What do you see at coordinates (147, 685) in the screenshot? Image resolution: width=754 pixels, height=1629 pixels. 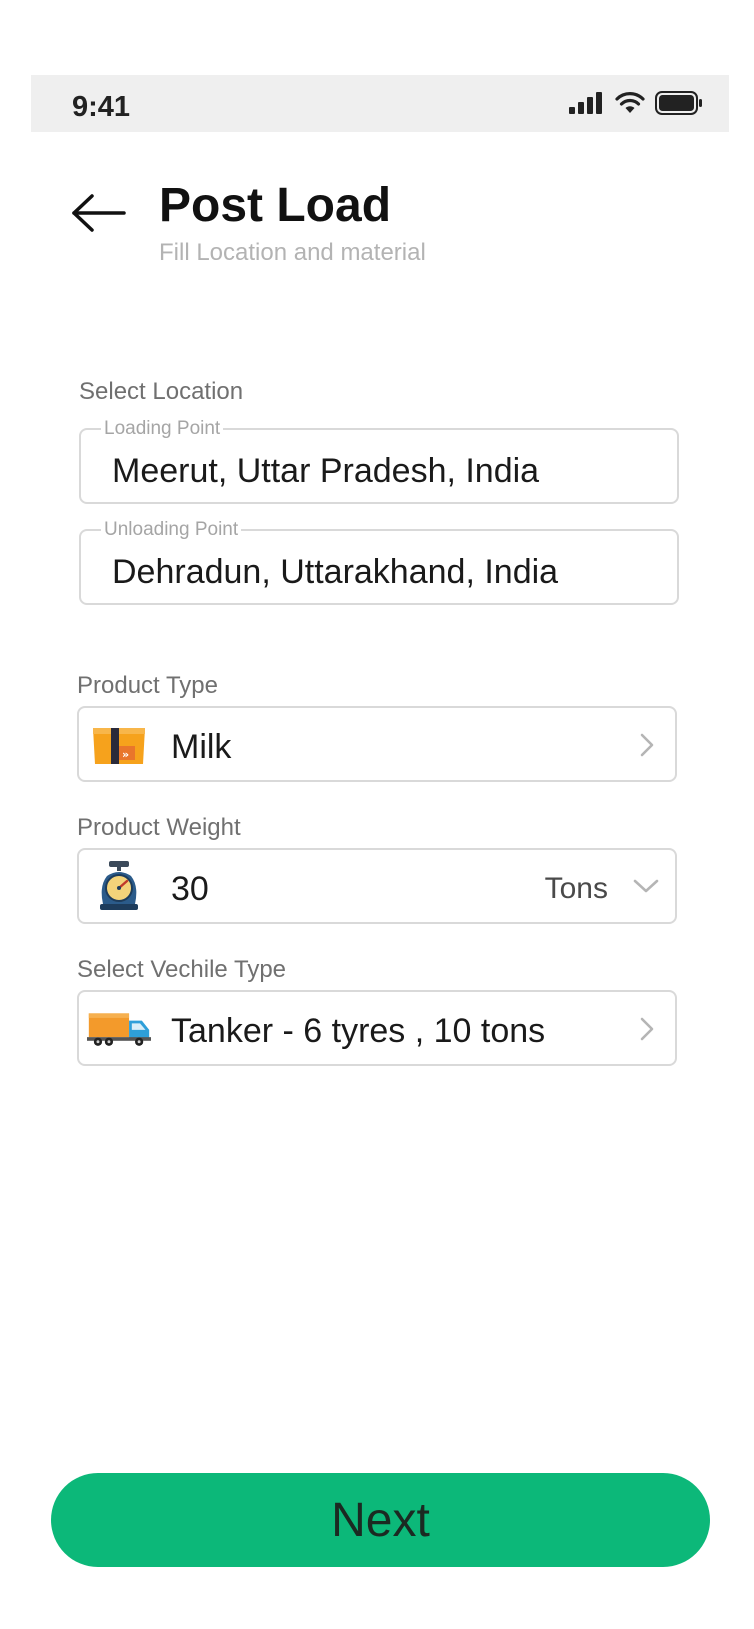 I see `product-type-label: Product Type` at bounding box center [147, 685].